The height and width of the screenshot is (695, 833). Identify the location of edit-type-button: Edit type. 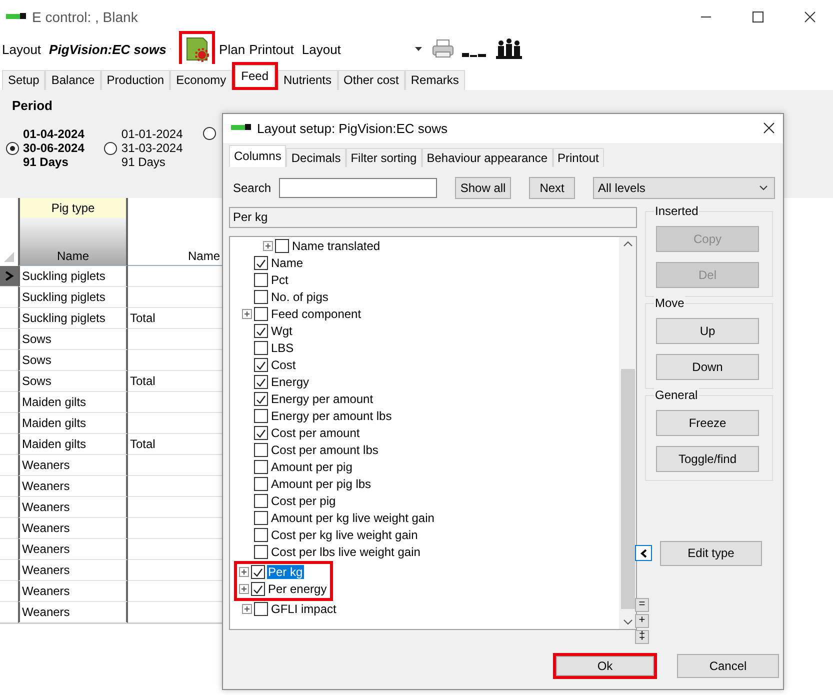
(711, 553).